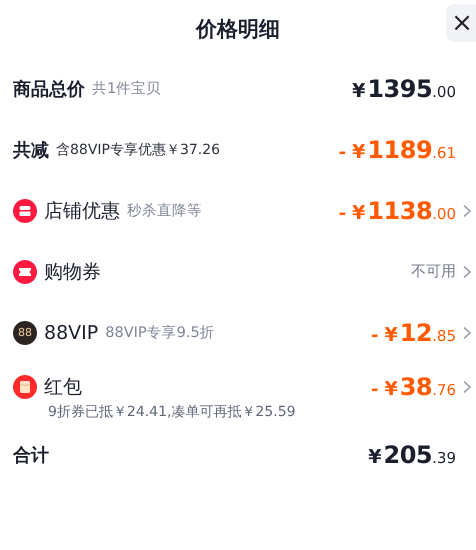 Image resolution: width=476 pixels, height=550 pixels. What do you see at coordinates (25, 272) in the screenshot?
I see `ticket-icon` at bounding box center [25, 272].